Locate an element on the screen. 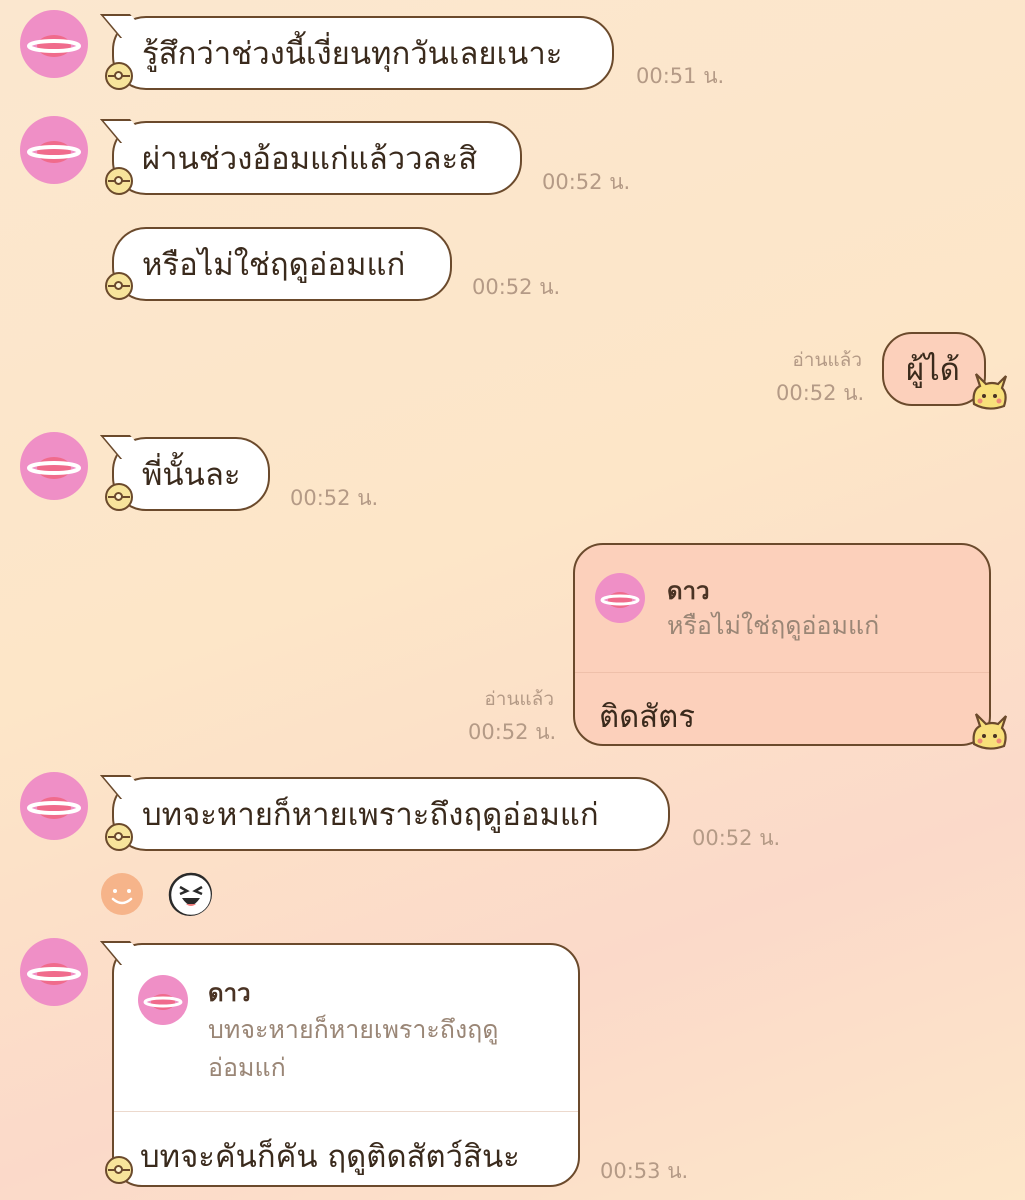 The image size is (1025, 1200). message-text: ผ่านช่วงอ้อมแก่แล้ววละสิ is located at coordinates (310, 159).